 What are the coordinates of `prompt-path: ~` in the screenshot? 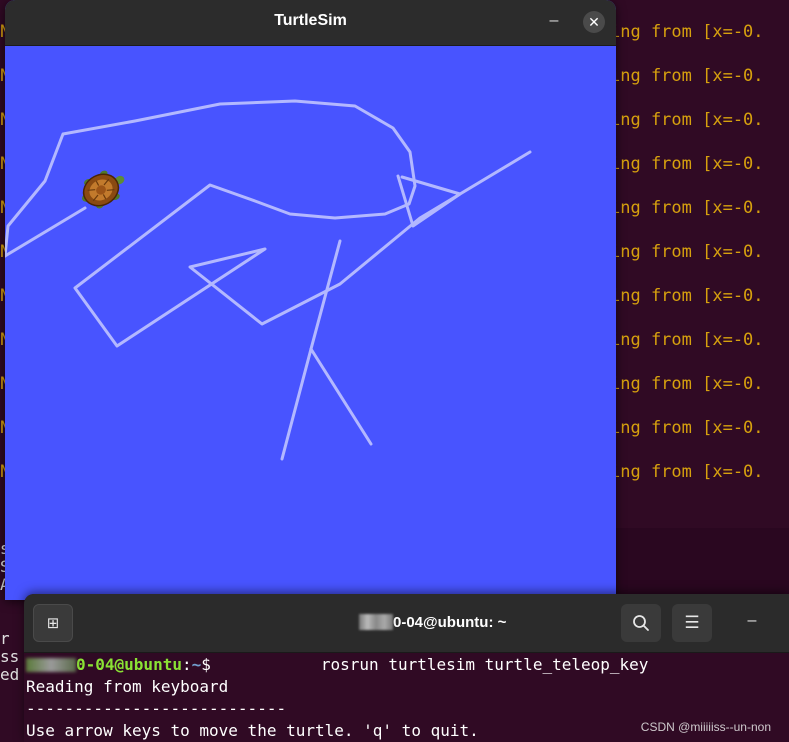 It's located at (196, 664).